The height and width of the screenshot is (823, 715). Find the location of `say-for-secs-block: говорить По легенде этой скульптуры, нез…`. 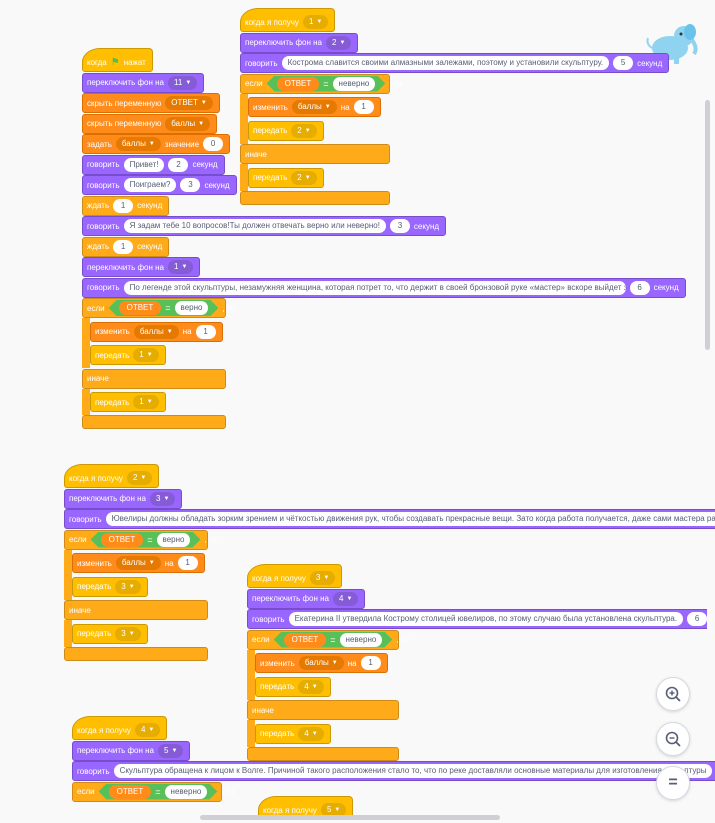

say-for-secs-block: говорить По легенде этой скульптуры, нез… is located at coordinates (384, 287).